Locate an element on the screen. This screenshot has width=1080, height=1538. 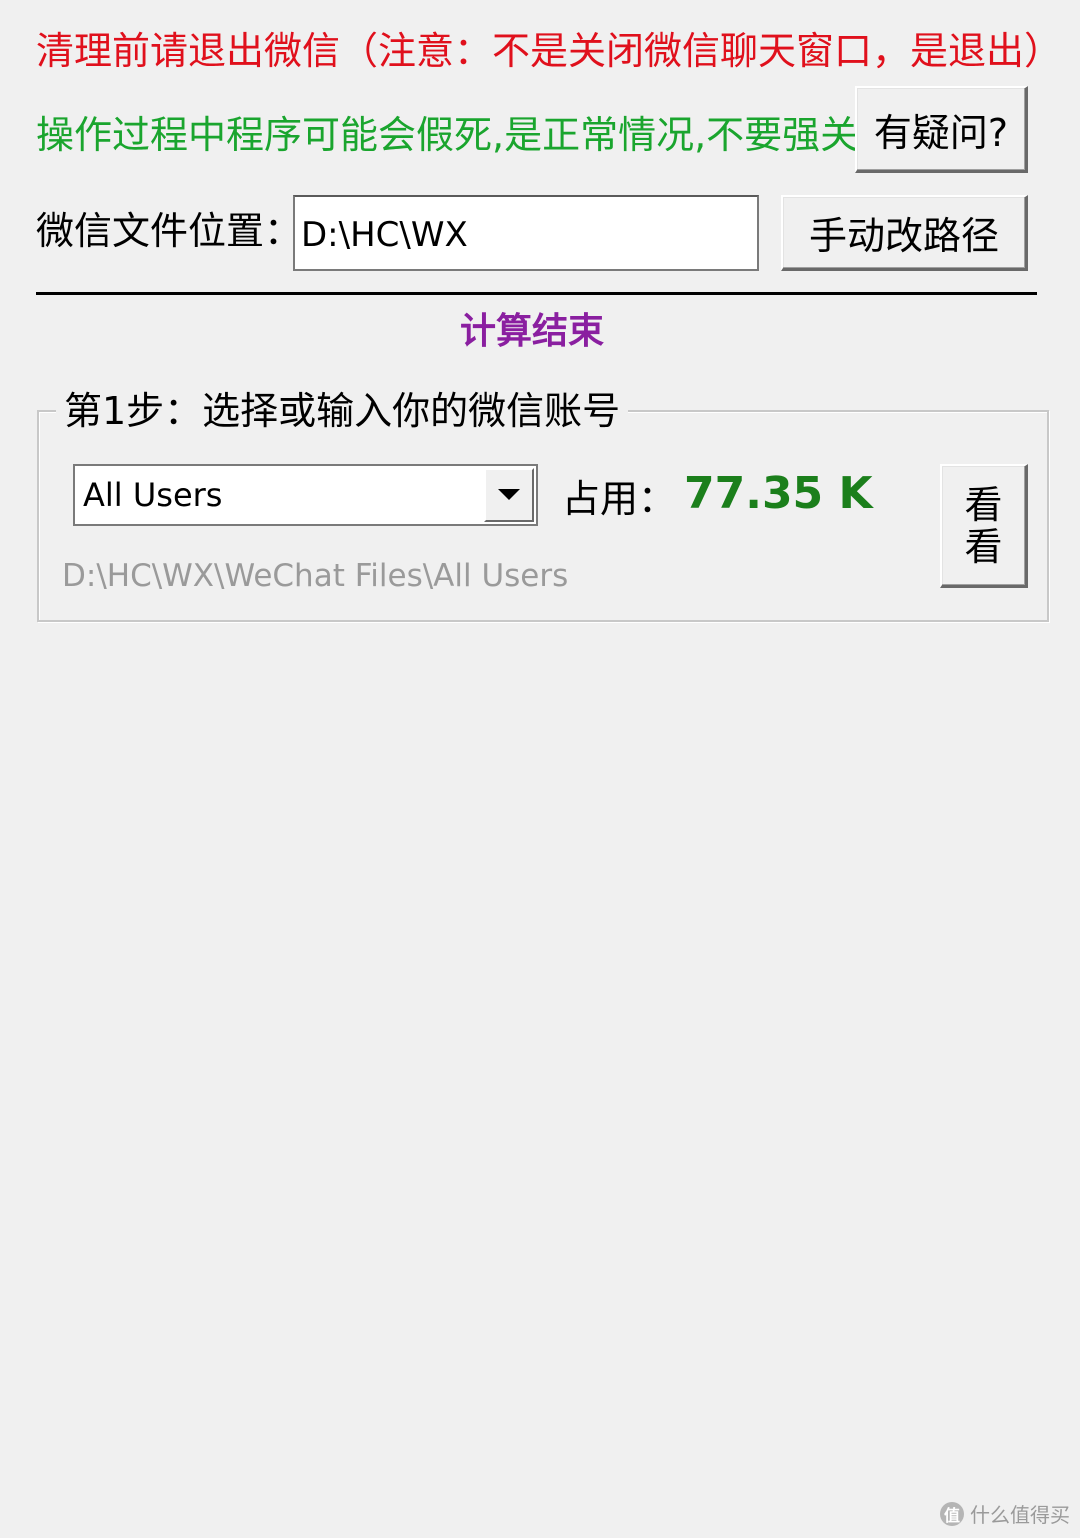
exit-wechat-warning: 清理前请退出微信（注意：不是关闭微信聊天窗口，是退出） is located at coordinates (549, 51).